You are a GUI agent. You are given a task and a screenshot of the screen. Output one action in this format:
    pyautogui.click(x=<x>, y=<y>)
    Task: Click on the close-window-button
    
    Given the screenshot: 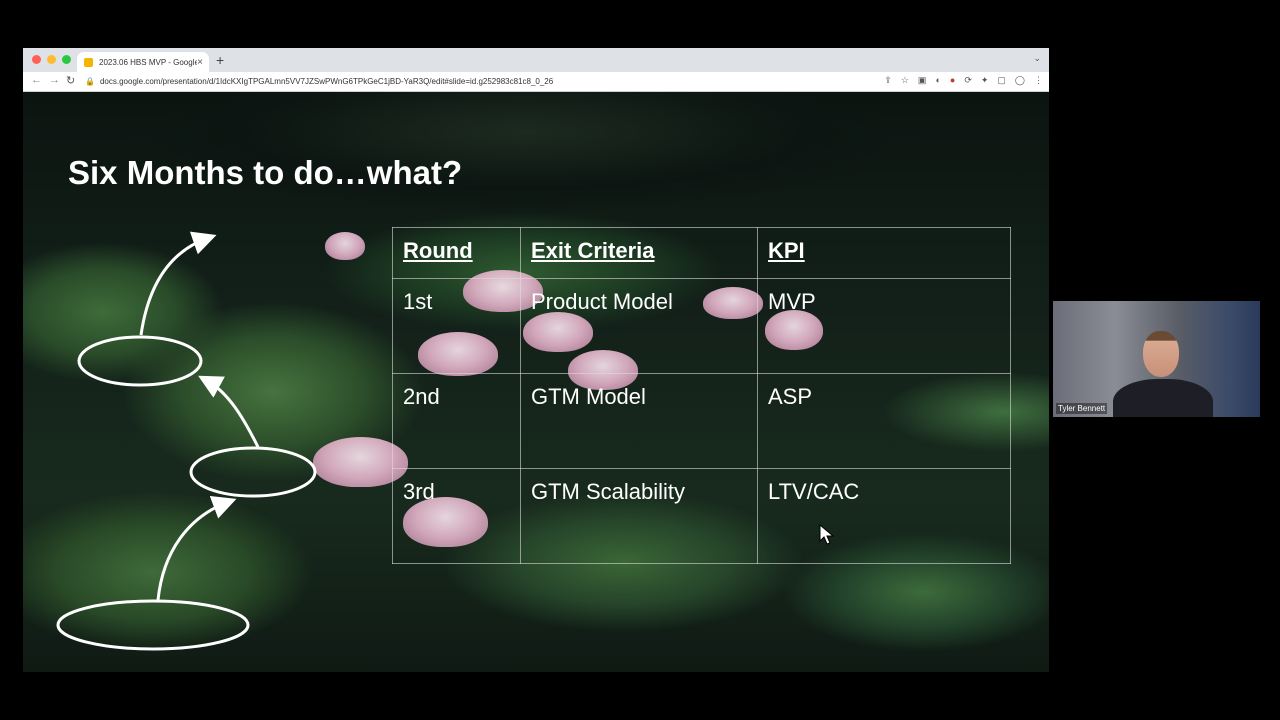 What is the action you would take?
    pyautogui.click(x=36, y=59)
    